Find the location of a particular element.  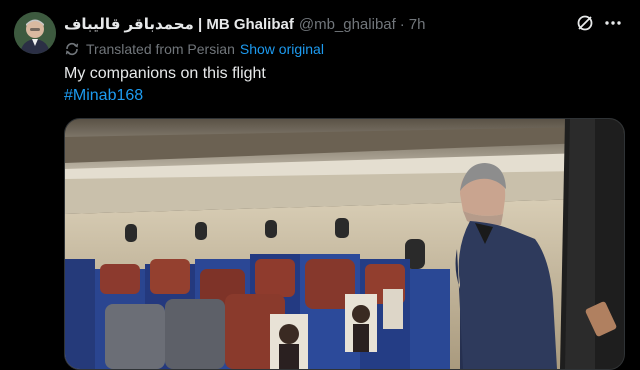

more-icon is located at coordinates (613, 23).